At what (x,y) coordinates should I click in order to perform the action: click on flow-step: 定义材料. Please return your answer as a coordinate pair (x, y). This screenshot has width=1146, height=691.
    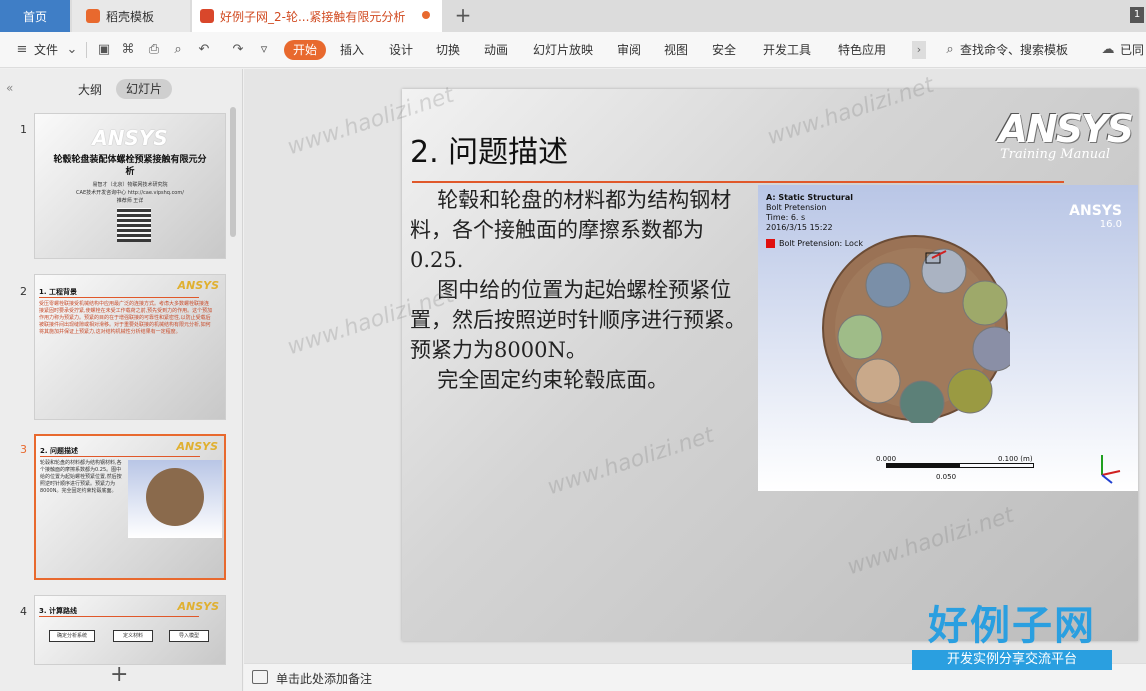
    Looking at the image, I should click on (133, 636).